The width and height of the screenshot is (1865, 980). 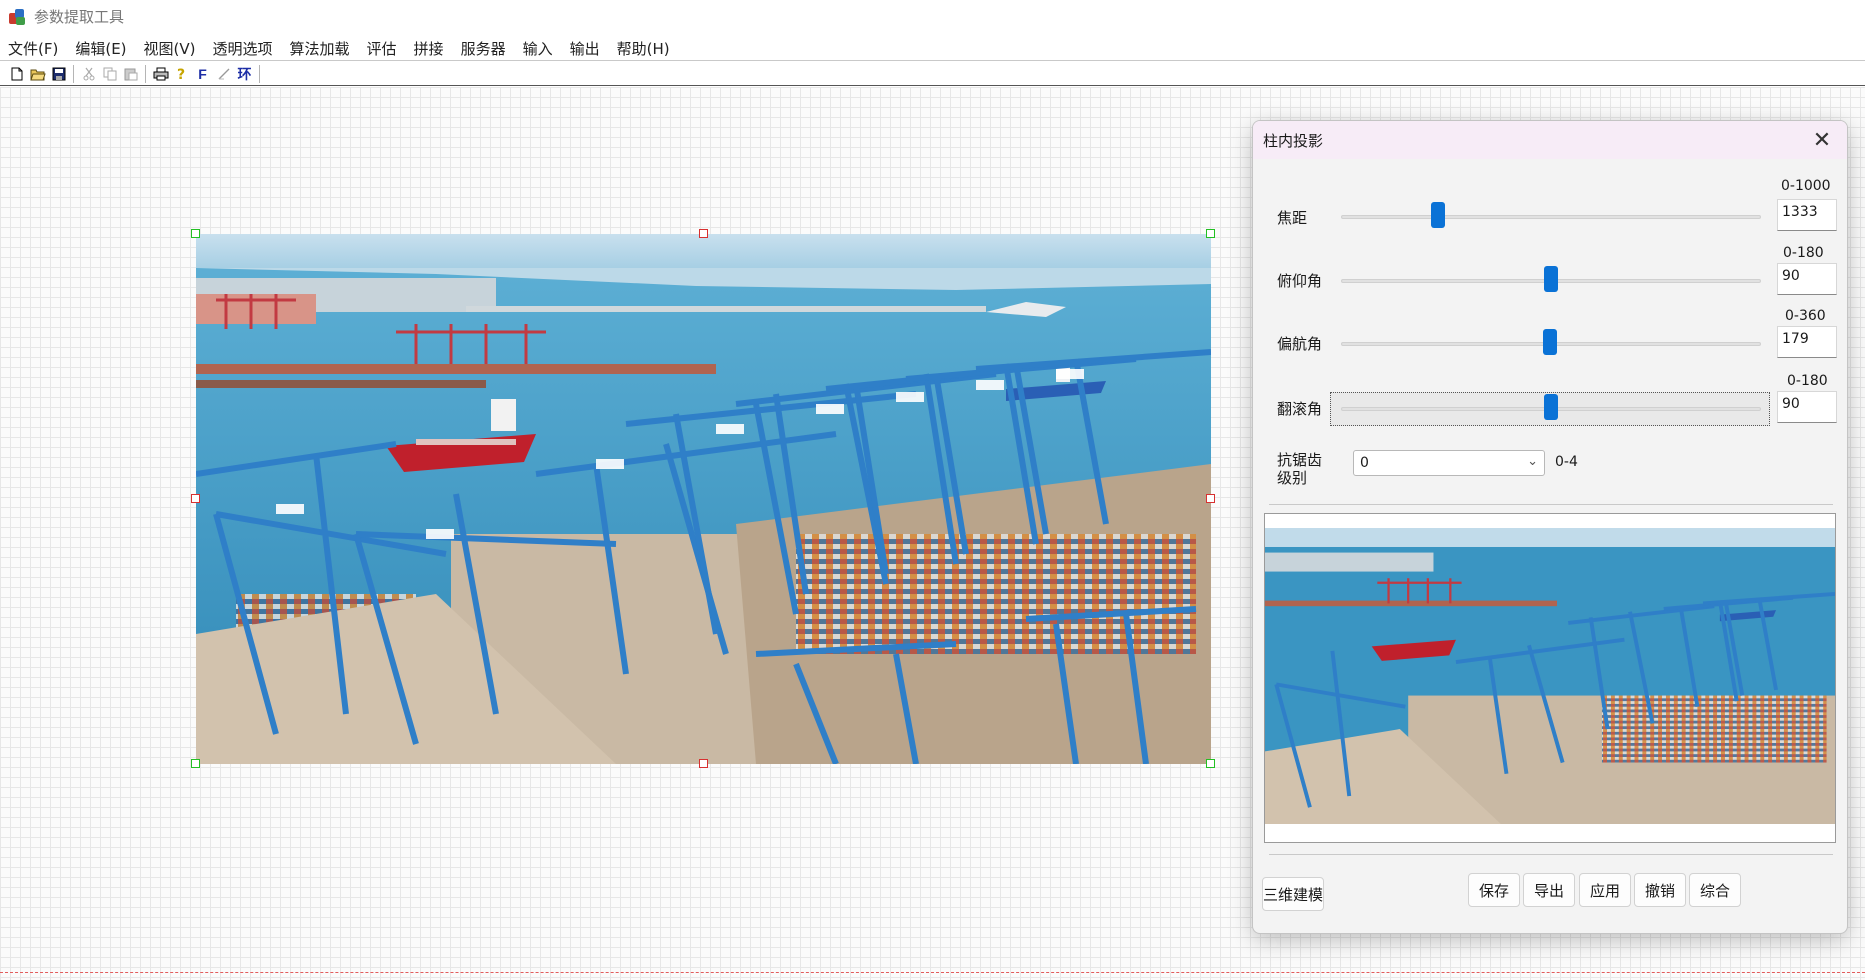 What do you see at coordinates (1803, 253) in the screenshot?
I see `pitch-range-label: 0-180` at bounding box center [1803, 253].